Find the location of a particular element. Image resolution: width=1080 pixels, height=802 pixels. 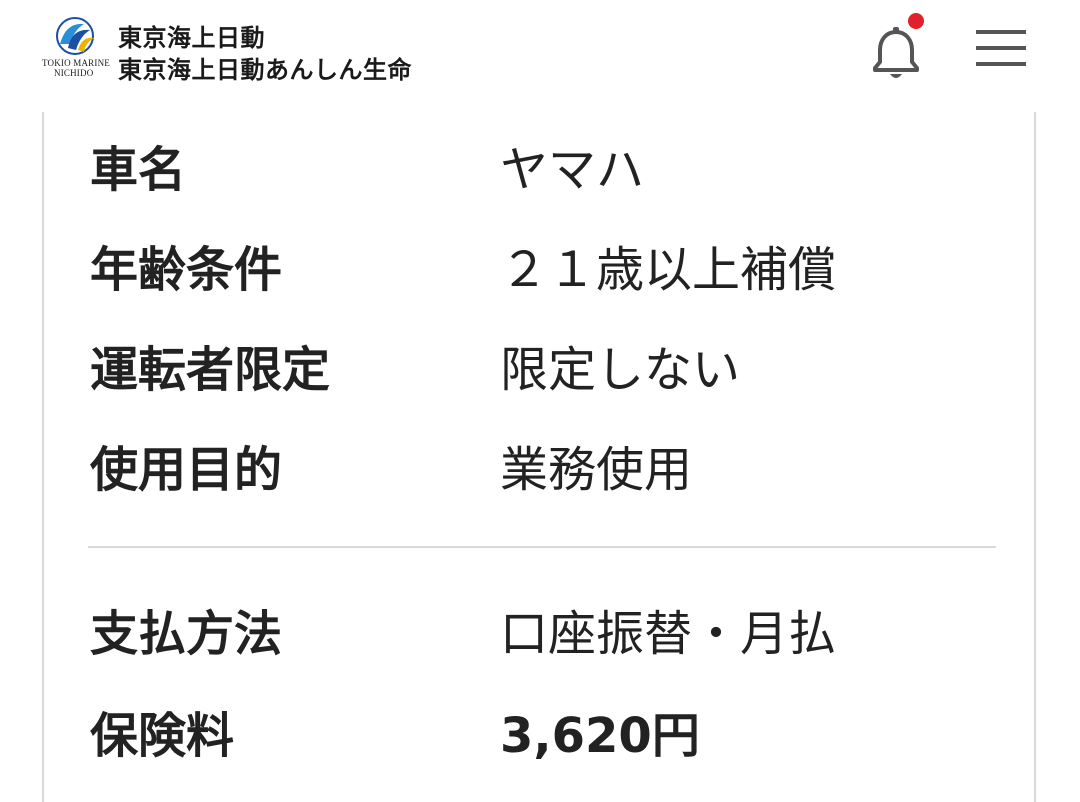

app-header: TOKIO MARINE NICHIDO 東京海上日動 東京海上日動あんしん生命 is located at coordinates (540, 56).